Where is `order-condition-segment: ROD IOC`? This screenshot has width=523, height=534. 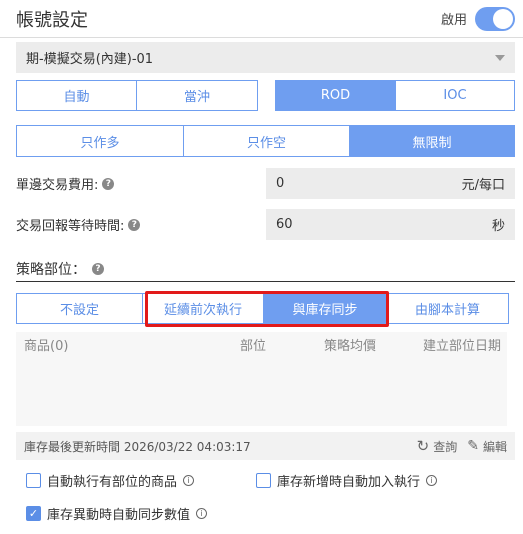
order-condition-segment: ROD IOC is located at coordinates (395, 95).